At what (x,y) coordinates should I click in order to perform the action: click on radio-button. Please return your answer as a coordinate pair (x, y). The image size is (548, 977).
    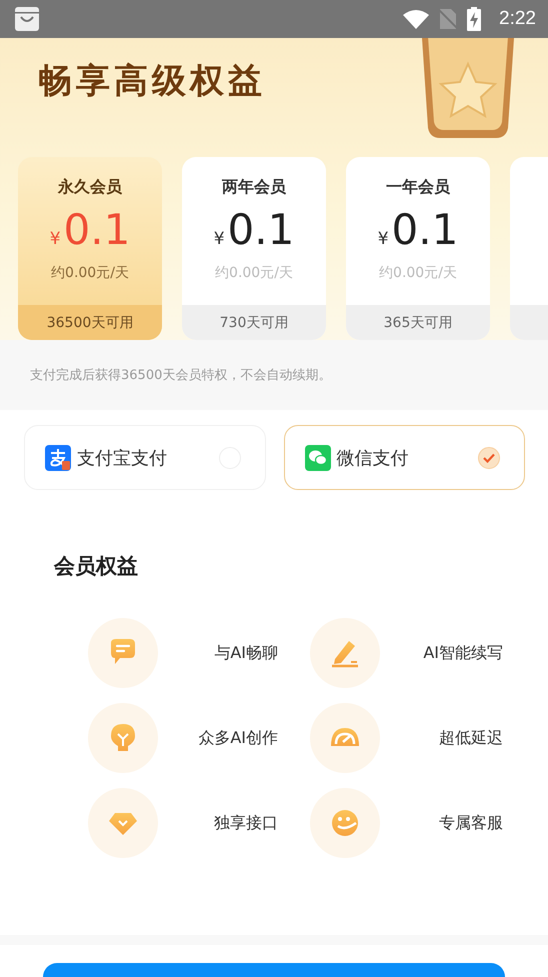
    Looking at the image, I should click on (489, 457).